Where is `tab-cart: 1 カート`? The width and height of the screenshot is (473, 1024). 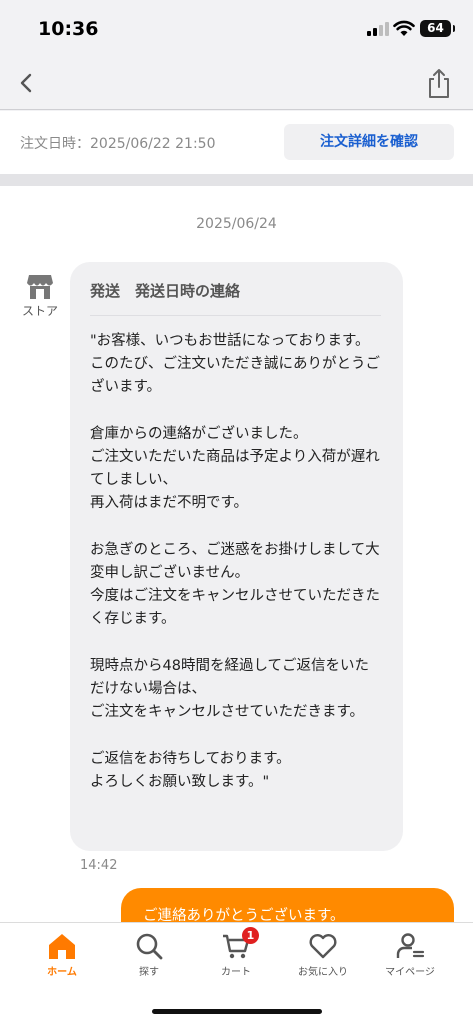 tab-cart: 1 カート is located at coordinates (236, 952).